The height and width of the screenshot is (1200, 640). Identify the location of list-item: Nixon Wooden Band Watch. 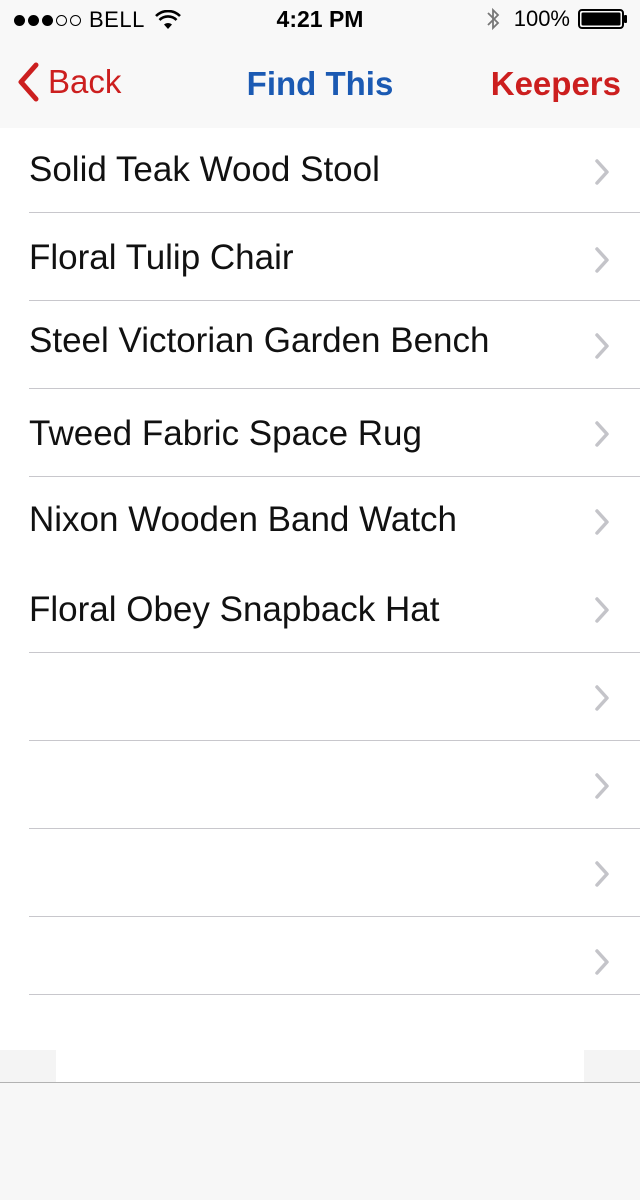
(320, 520).